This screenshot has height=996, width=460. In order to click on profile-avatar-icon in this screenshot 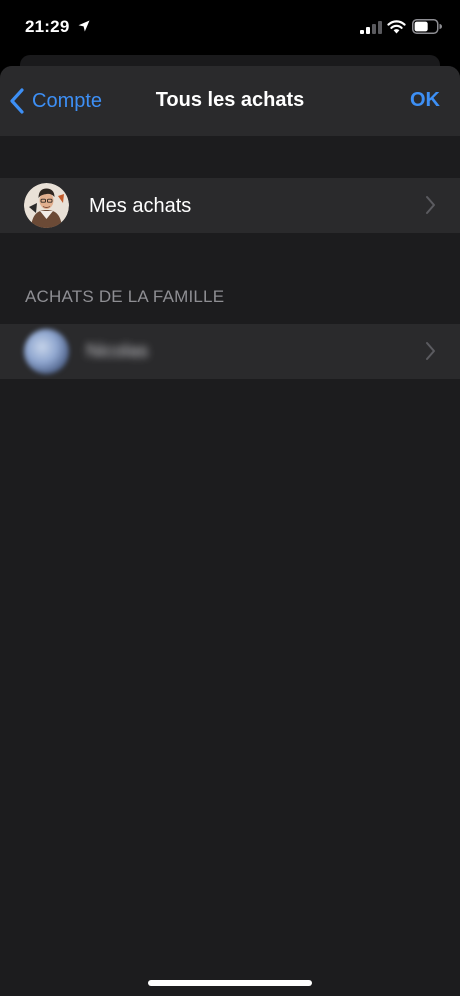, I will do `click(46, 205)`.